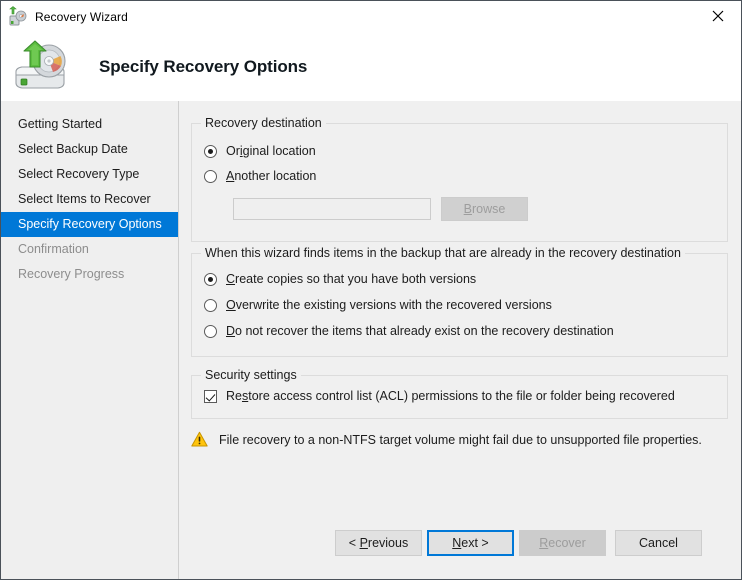 The width and height of the screenshot is (742, 580). I want to click on window-title: Recovery Wizard, so click(81, 16).